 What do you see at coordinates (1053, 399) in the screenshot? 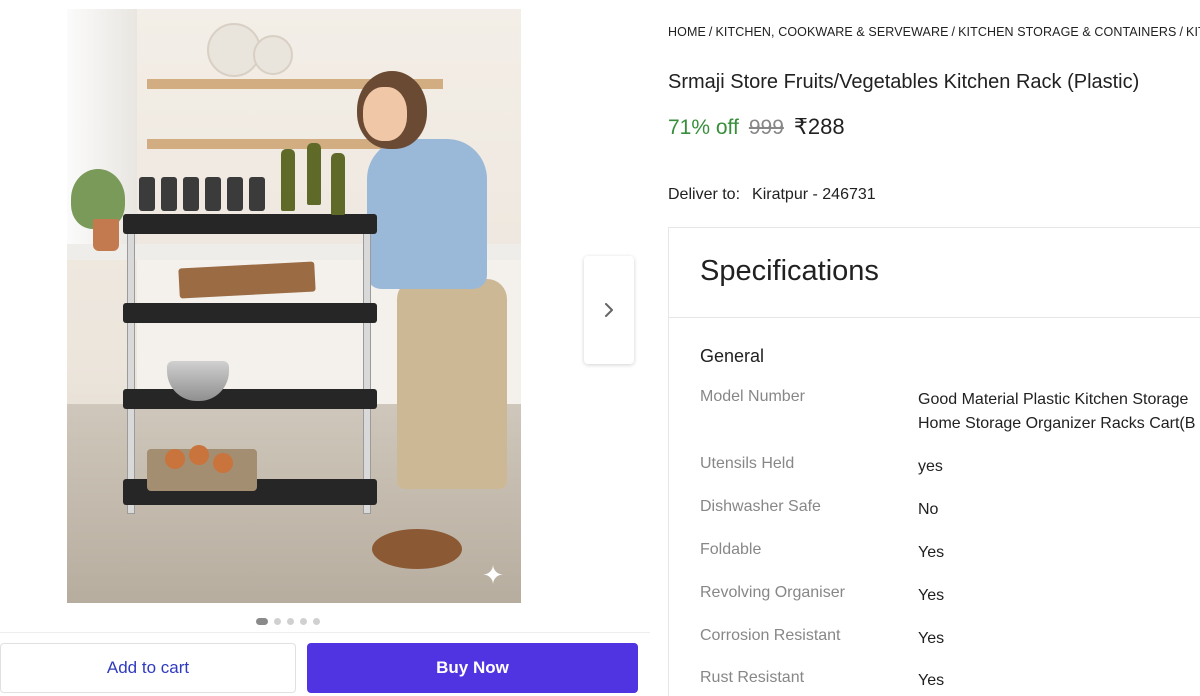
I see `spec-value-line: Good Material Plastic Kitchen Storage` at bounding box center [1053, 399].